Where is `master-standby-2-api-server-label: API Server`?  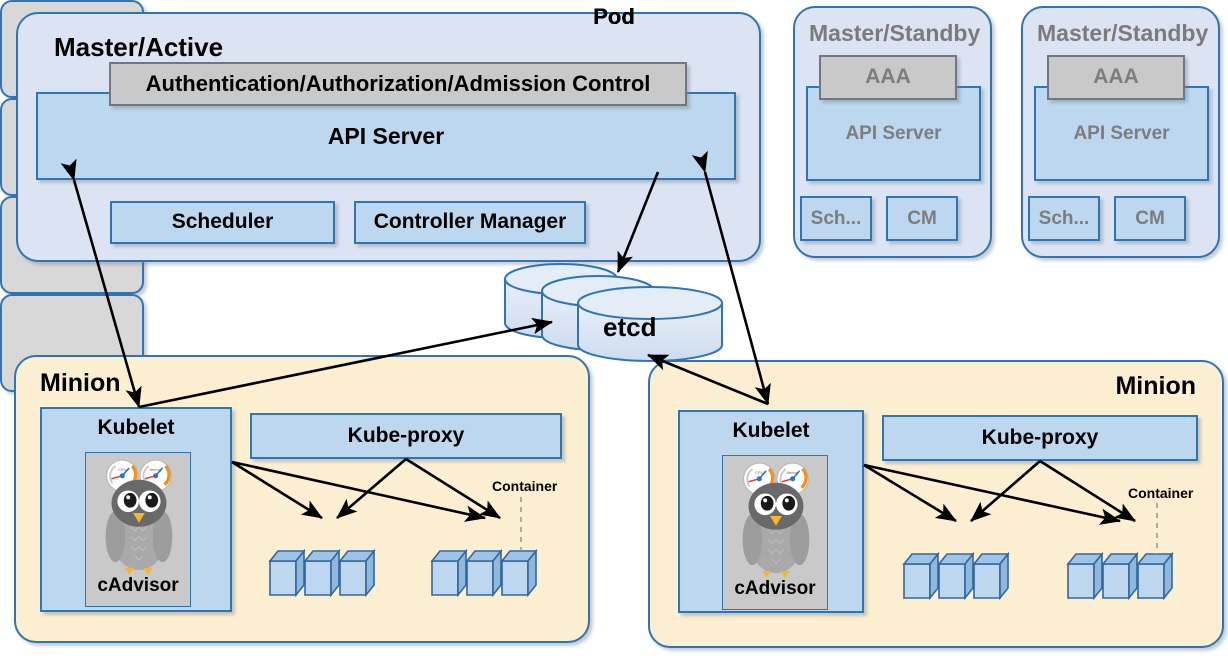 master-standby-2-api-server-label: API Server is located at coordinates (1121, 133).